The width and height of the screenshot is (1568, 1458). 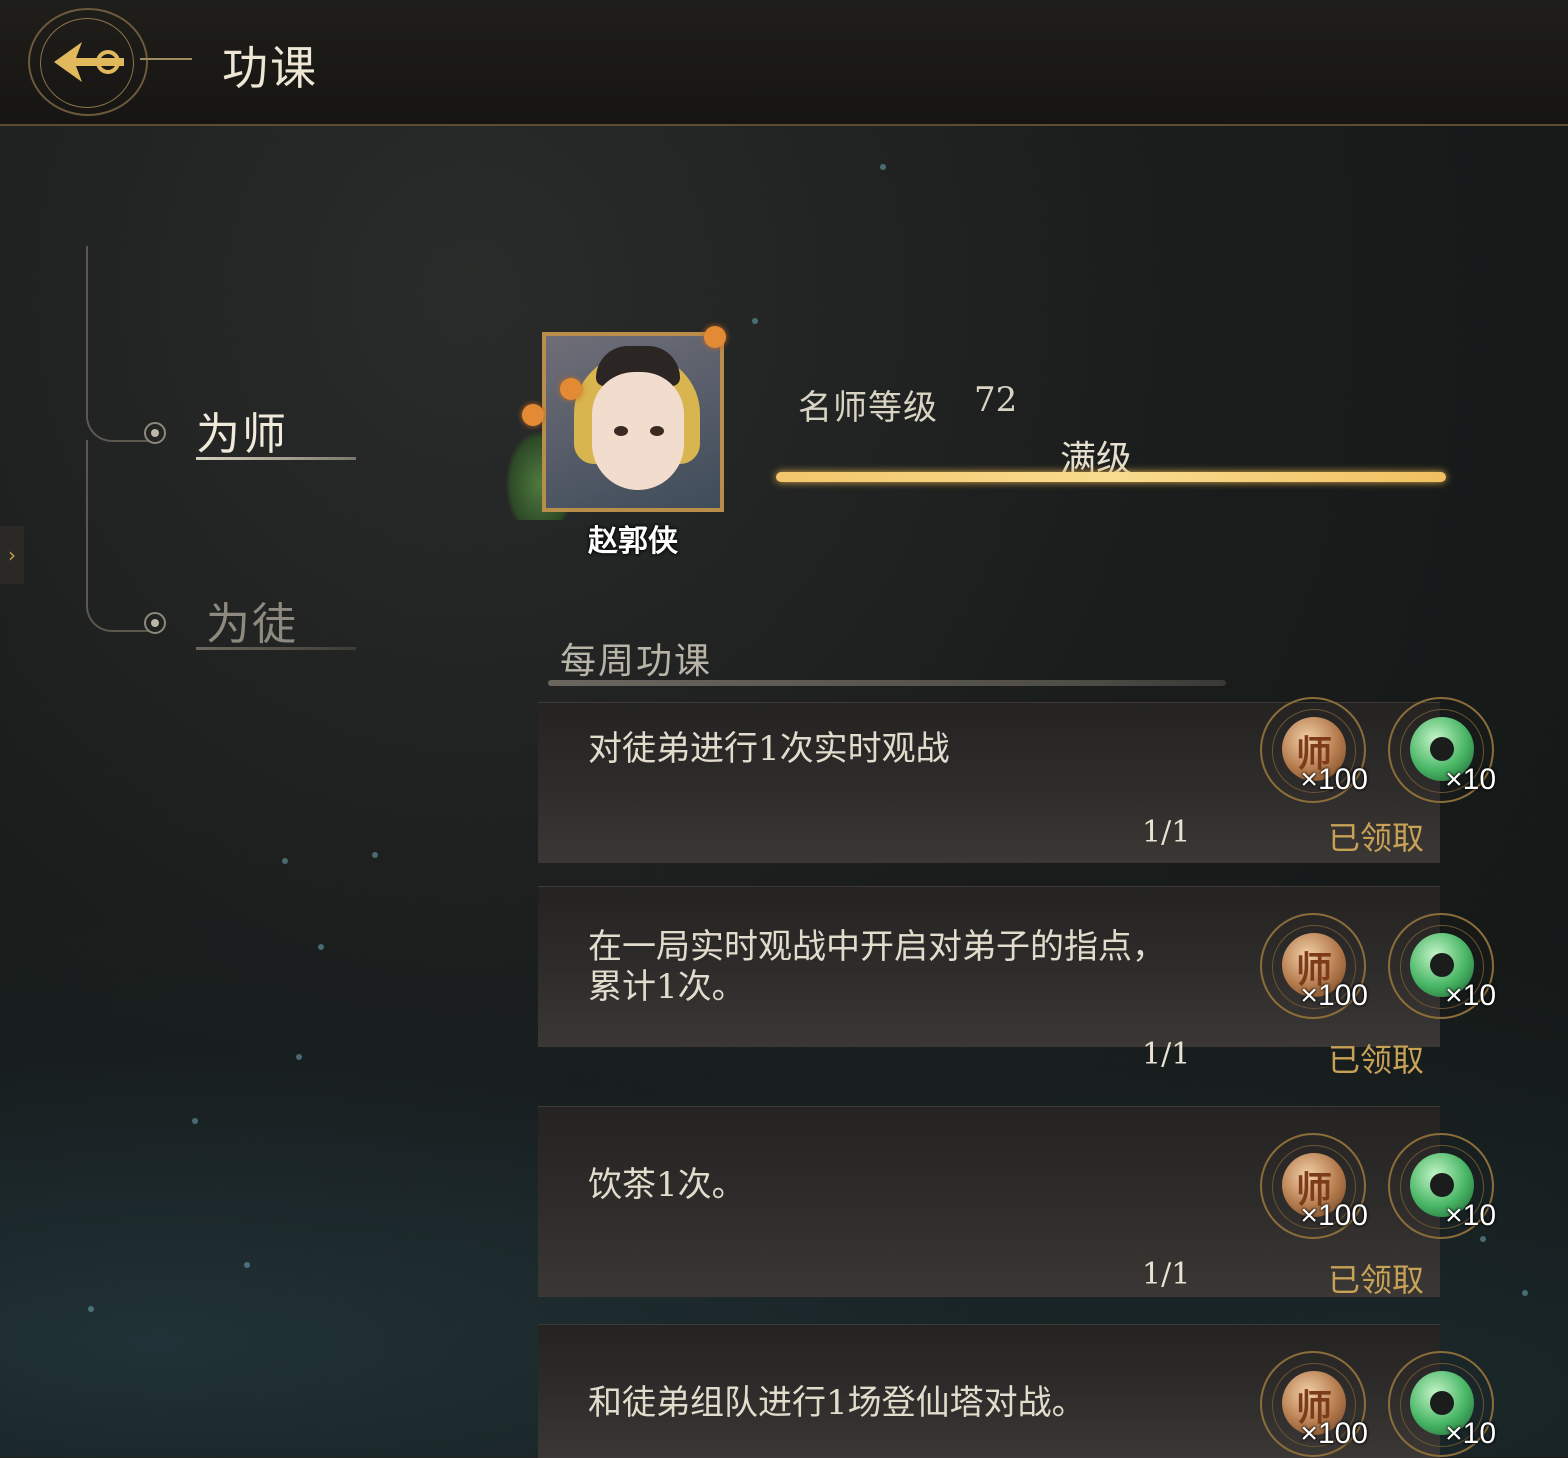 I want to click on chevron-right-icon: ›, so click(x=12, y=555).